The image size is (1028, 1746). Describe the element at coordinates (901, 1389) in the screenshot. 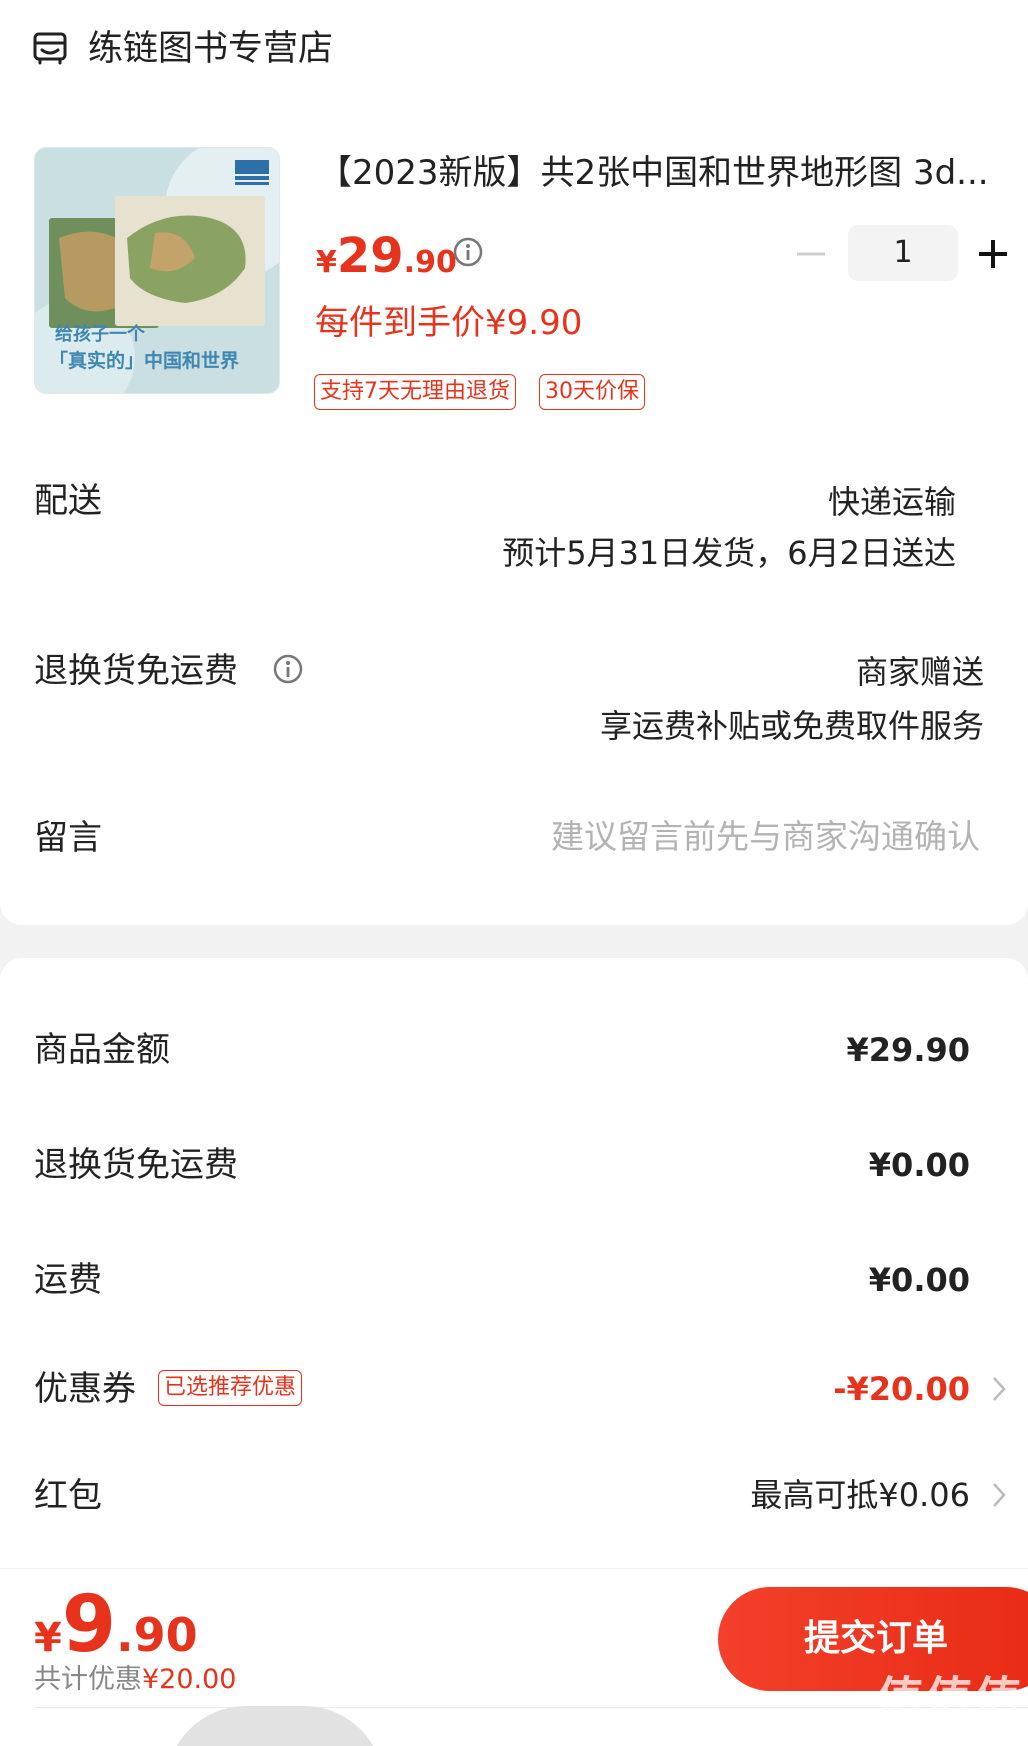

I see `coupon-value: -¥20.00` at that location.